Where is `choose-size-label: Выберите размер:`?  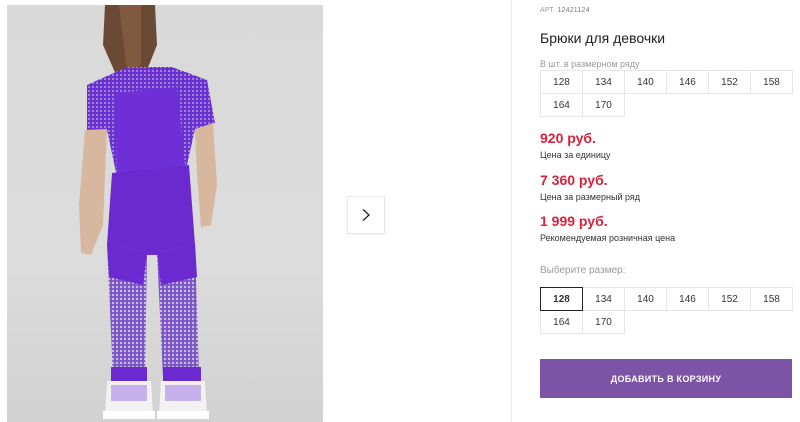
choose-size-label: Выберите размер: is located at coordinates (583, 270).